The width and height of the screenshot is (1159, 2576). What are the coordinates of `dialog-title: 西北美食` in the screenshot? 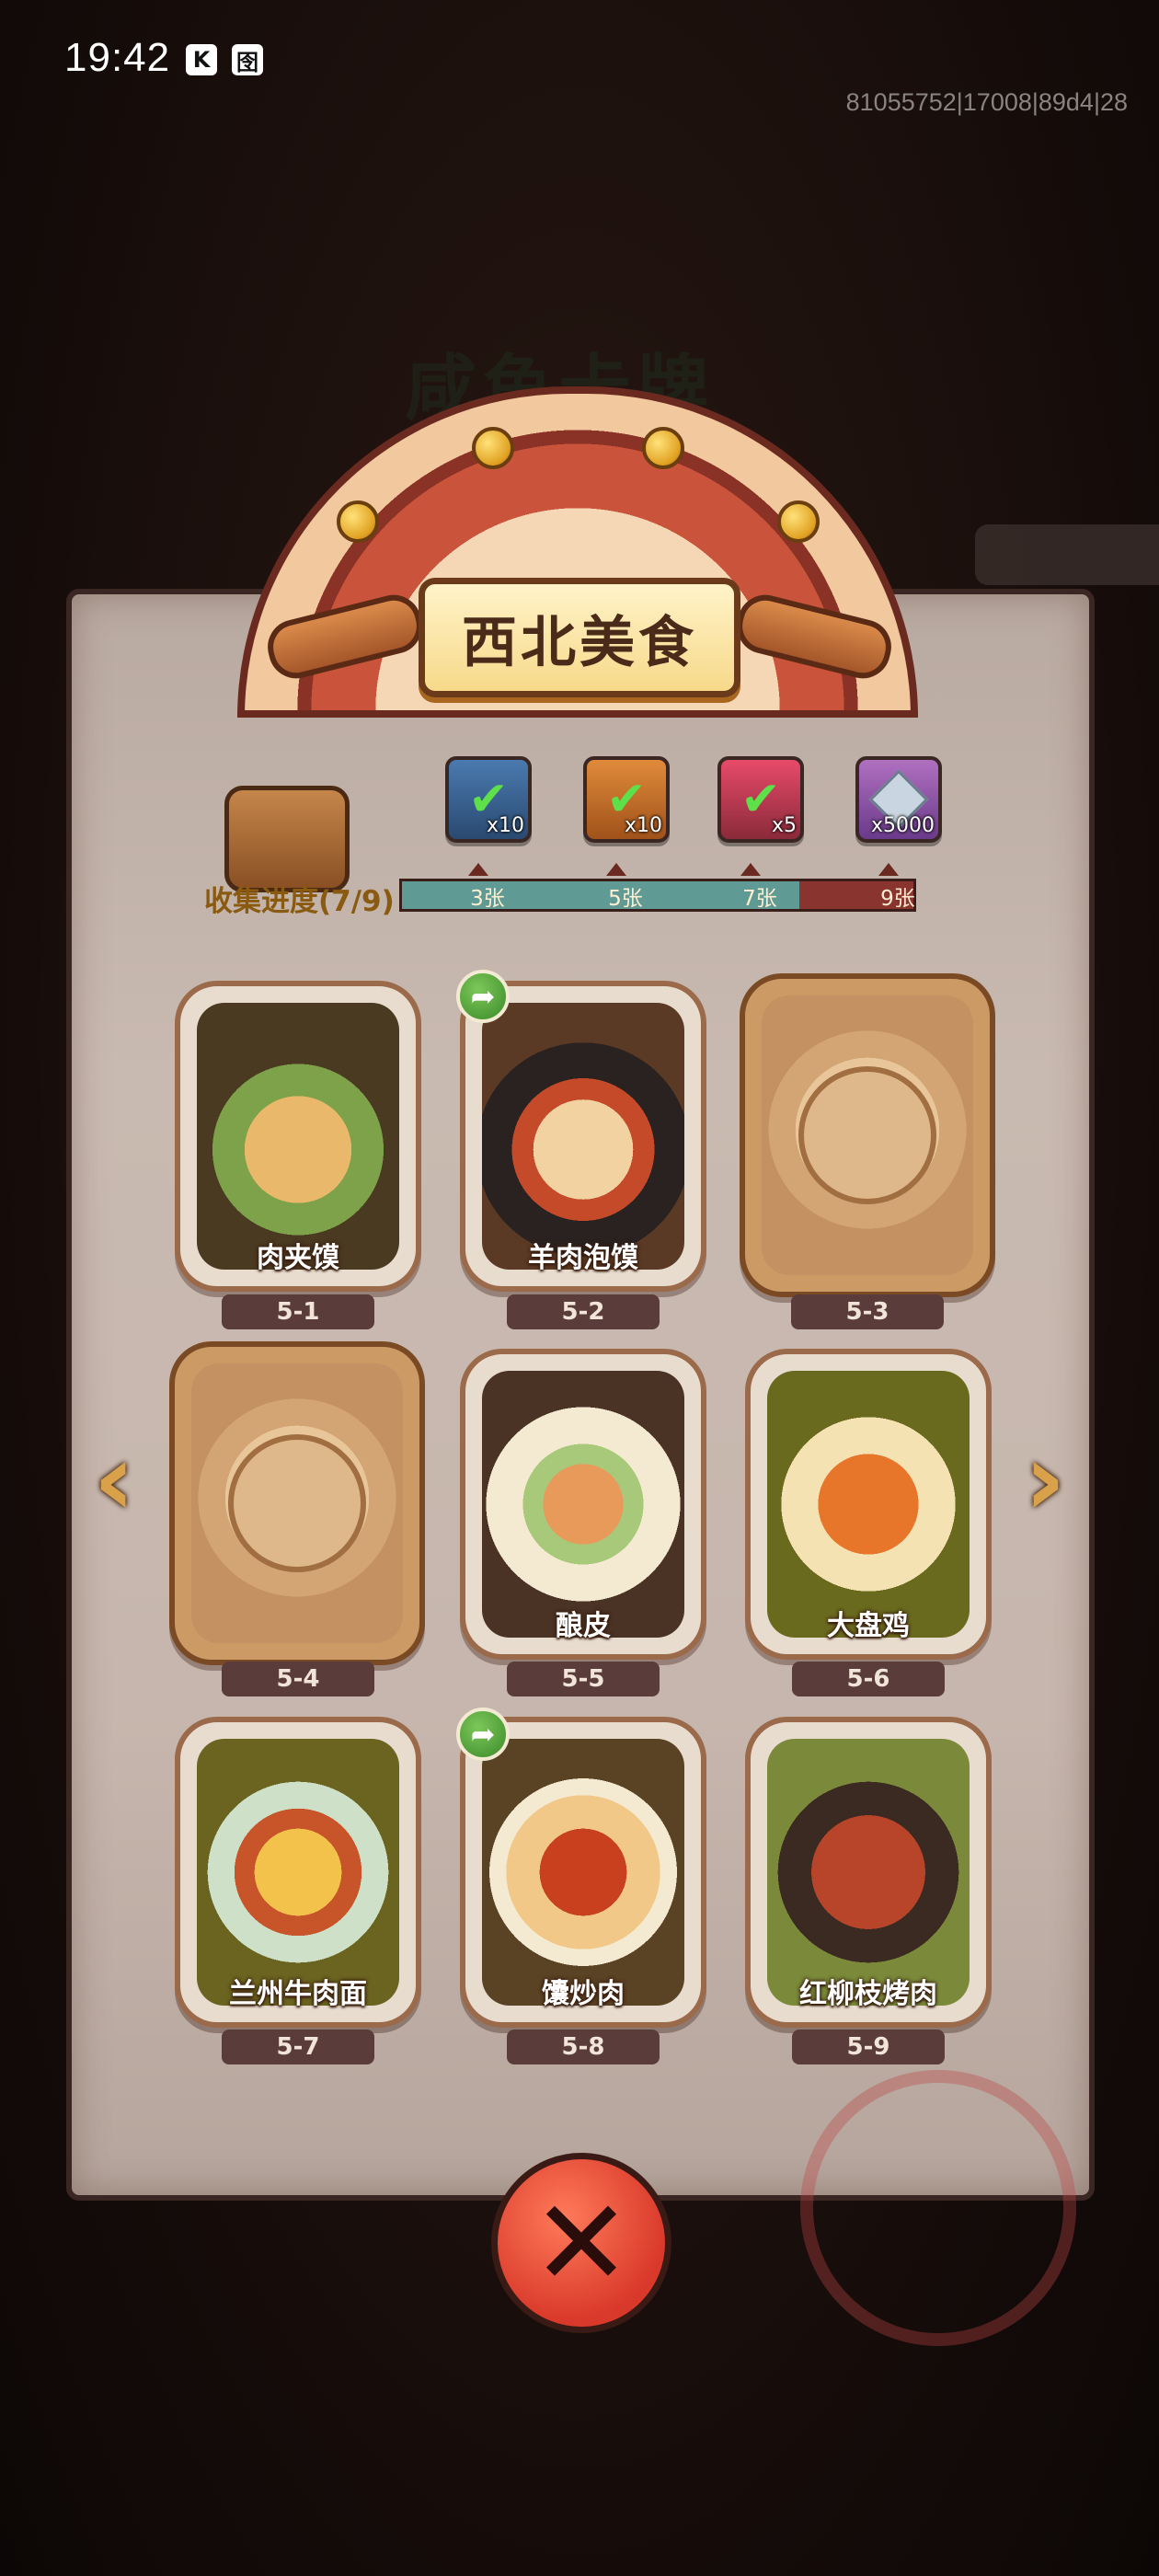 It's located at (579, 642).